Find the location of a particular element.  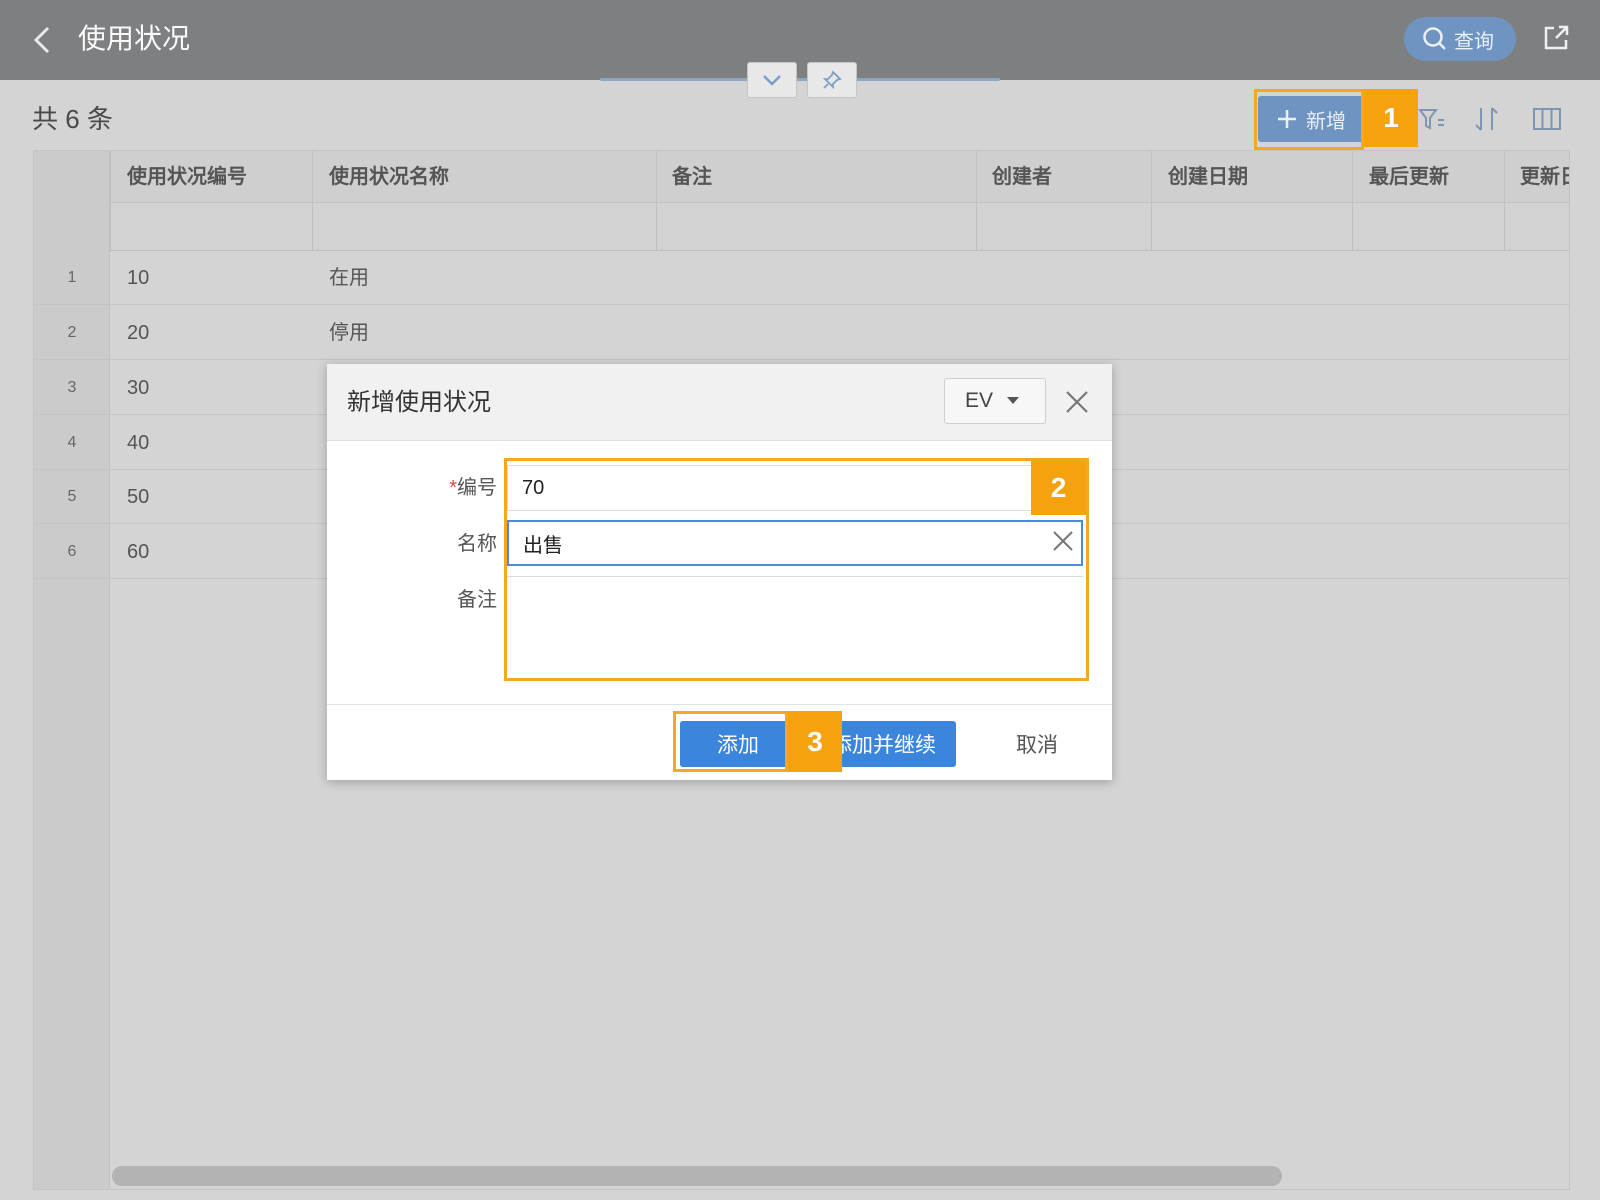

row-number: 1 is located at coordinates (72, 277).